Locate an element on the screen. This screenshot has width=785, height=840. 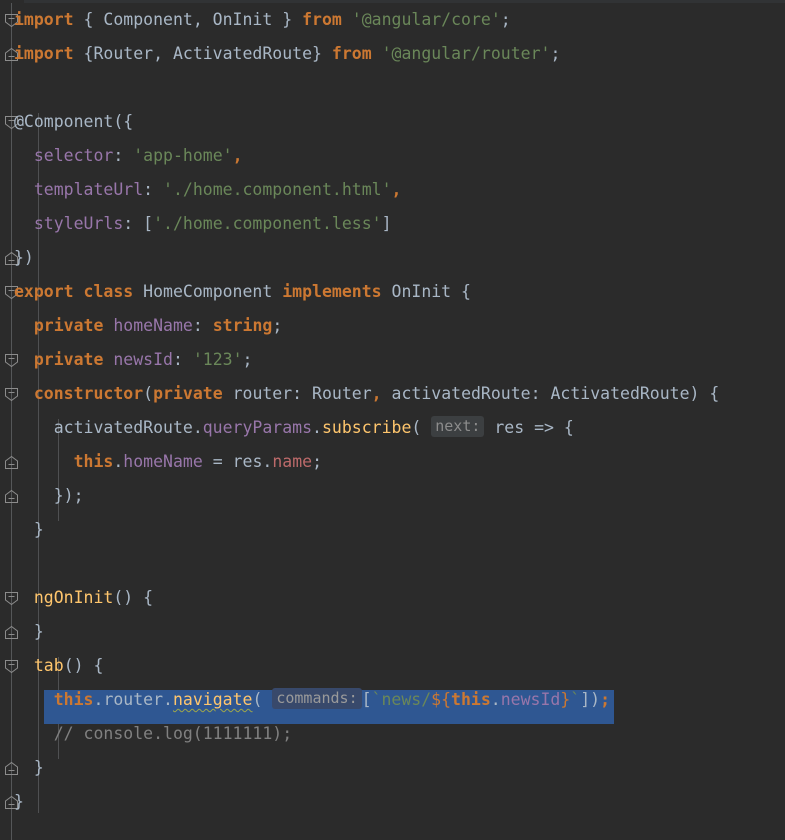
code-token: ]) is located at coordinates (590, 699).